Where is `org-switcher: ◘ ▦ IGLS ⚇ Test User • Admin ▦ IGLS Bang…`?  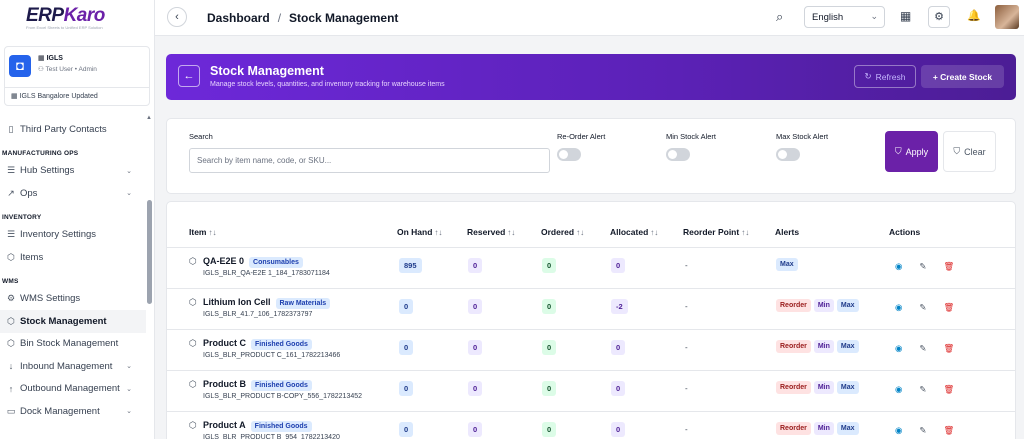
org-switcher: ◘ ▦ IGLS ⚇ Test User • Admin ▦ IGLS Bang… is located at coordinates (77, 76).